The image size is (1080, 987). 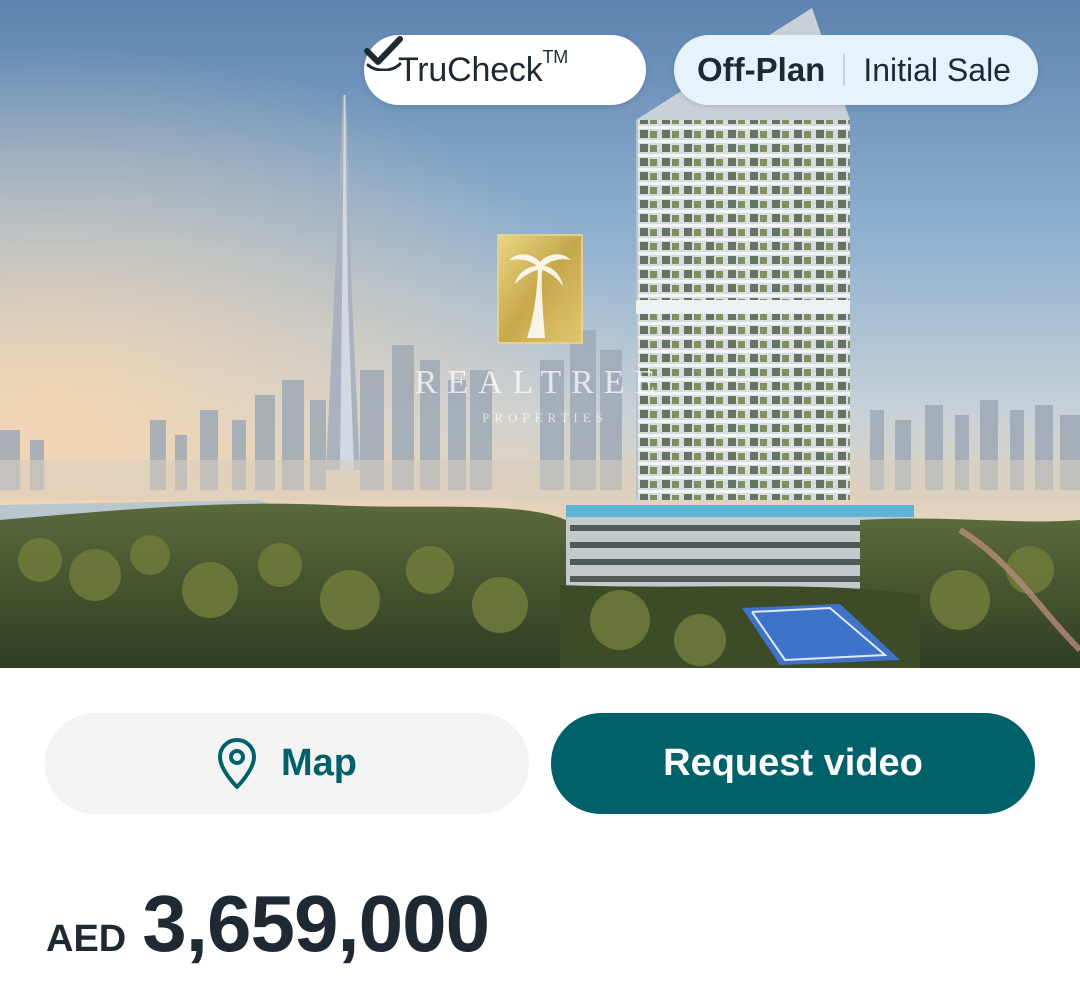 I want to click on request-video-button: Request video, so click(x=793, y=763).